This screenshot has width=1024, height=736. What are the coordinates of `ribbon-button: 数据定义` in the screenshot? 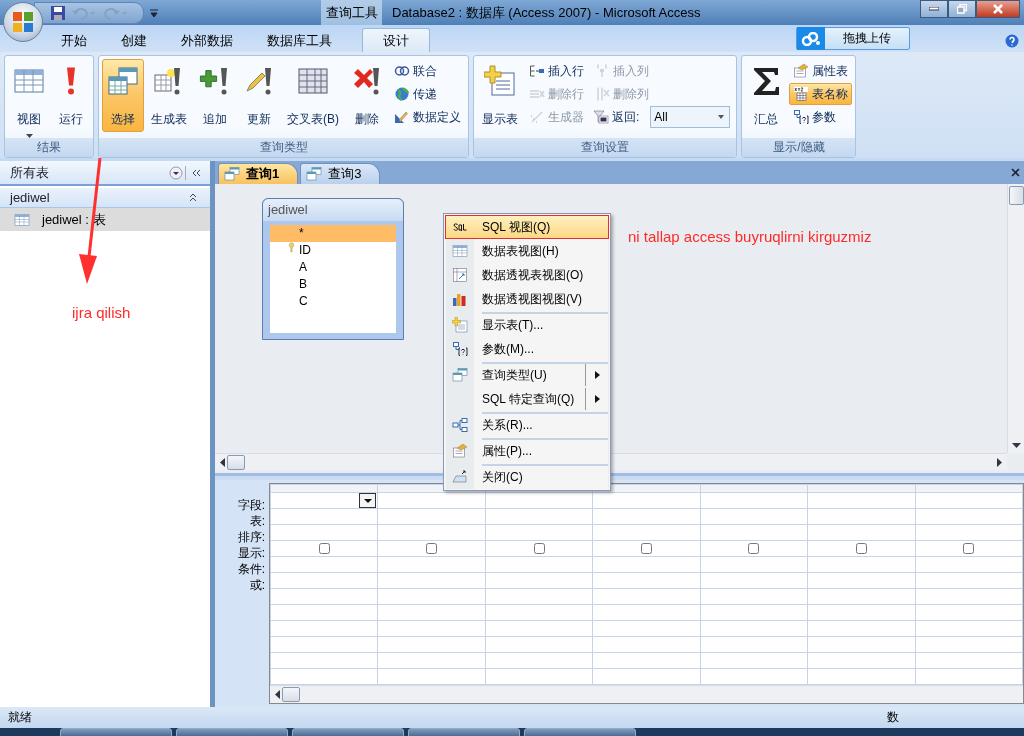 It's located at (427, 117).